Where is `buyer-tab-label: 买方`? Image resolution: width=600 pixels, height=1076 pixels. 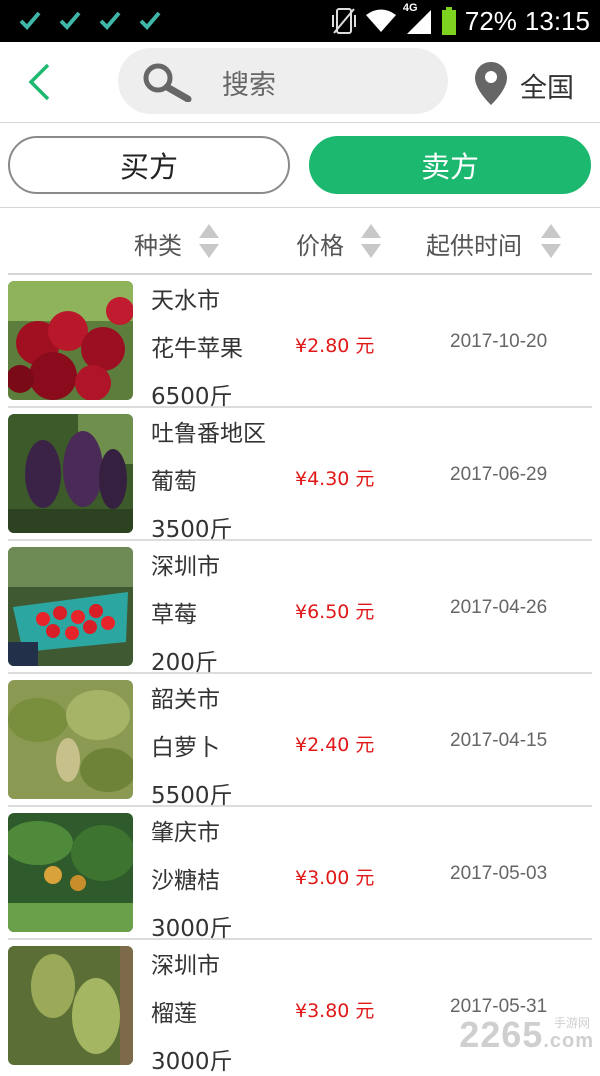
buyer-tab-label: 买方 is located at coordinates (148, 167).